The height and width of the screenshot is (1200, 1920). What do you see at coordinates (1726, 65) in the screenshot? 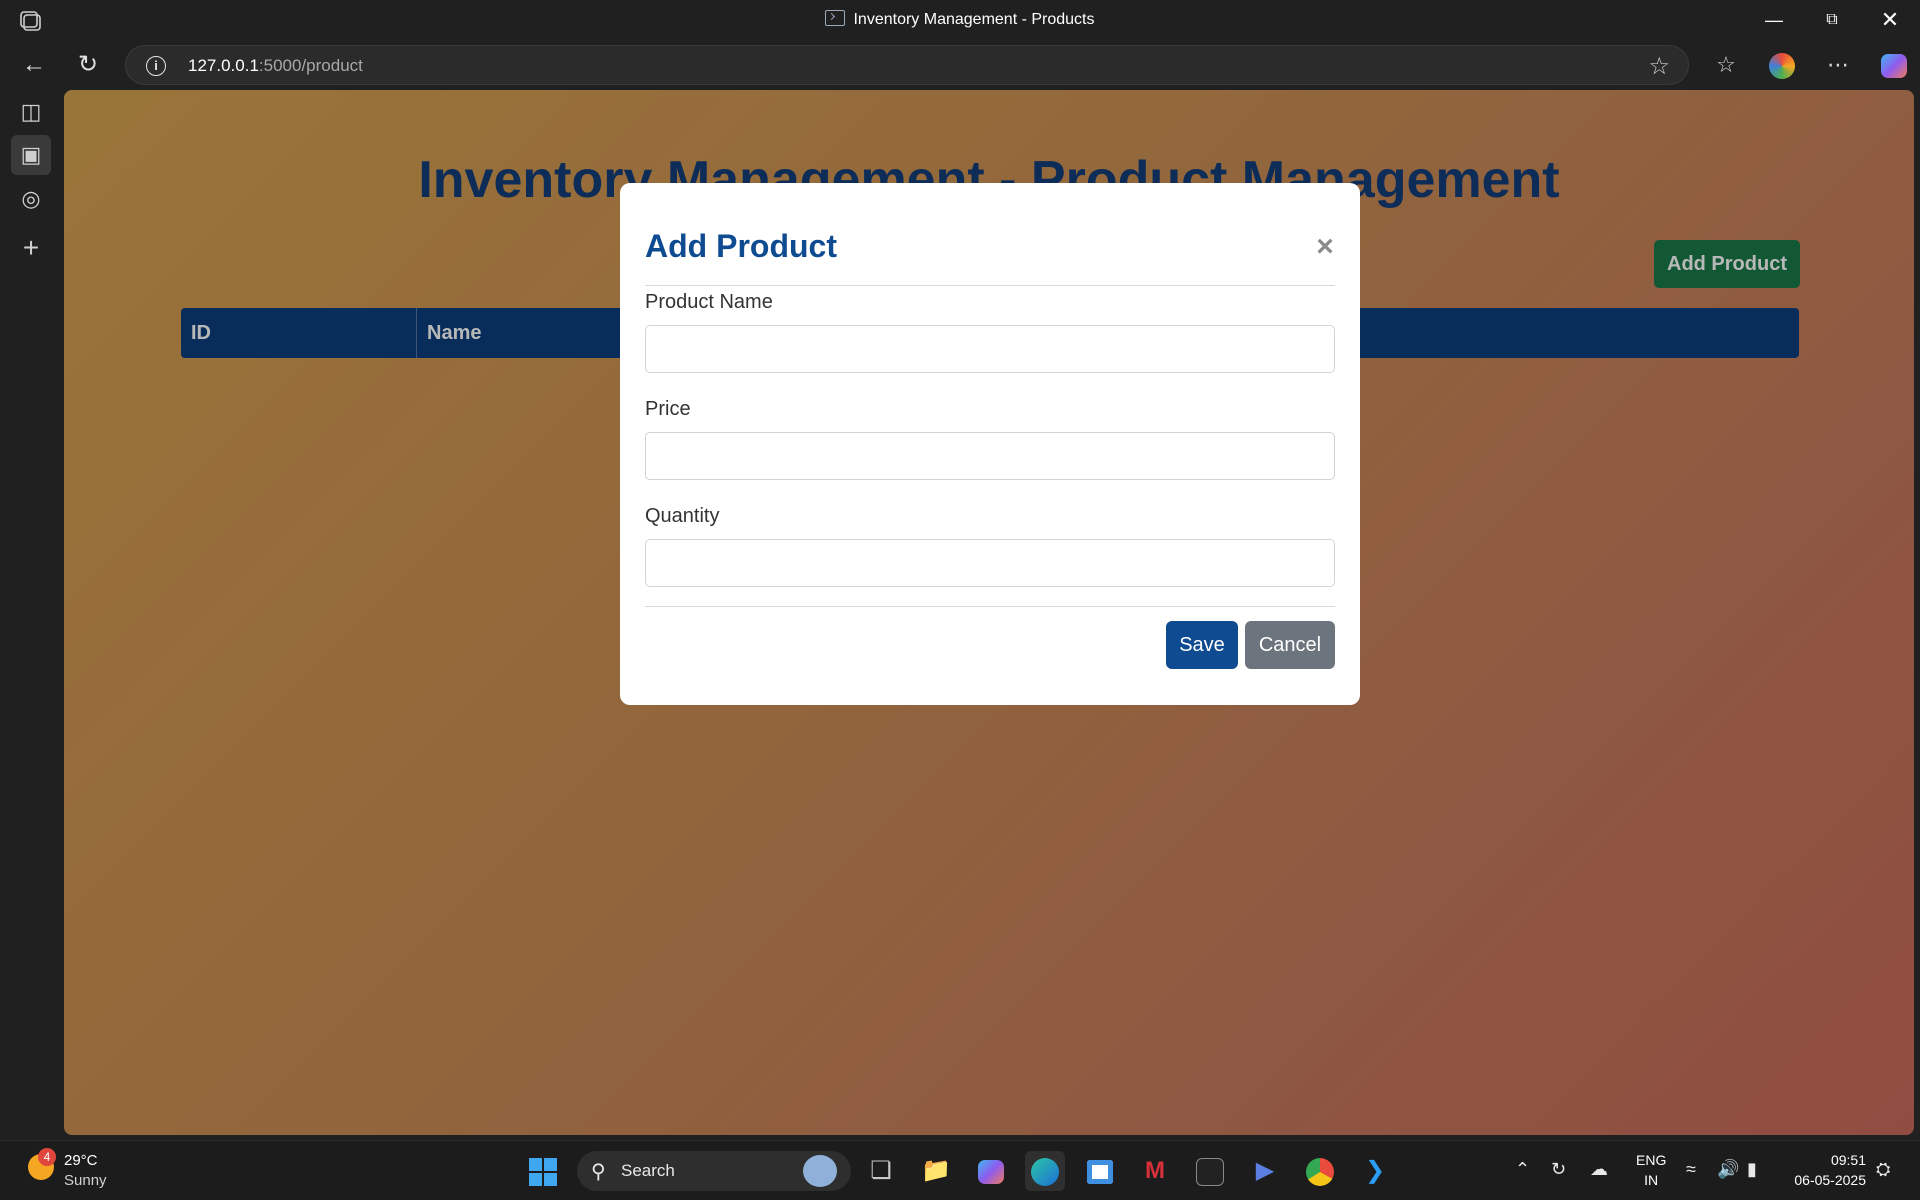
I see `favorites-icon: ☆` at bounding box center [1726, 65].